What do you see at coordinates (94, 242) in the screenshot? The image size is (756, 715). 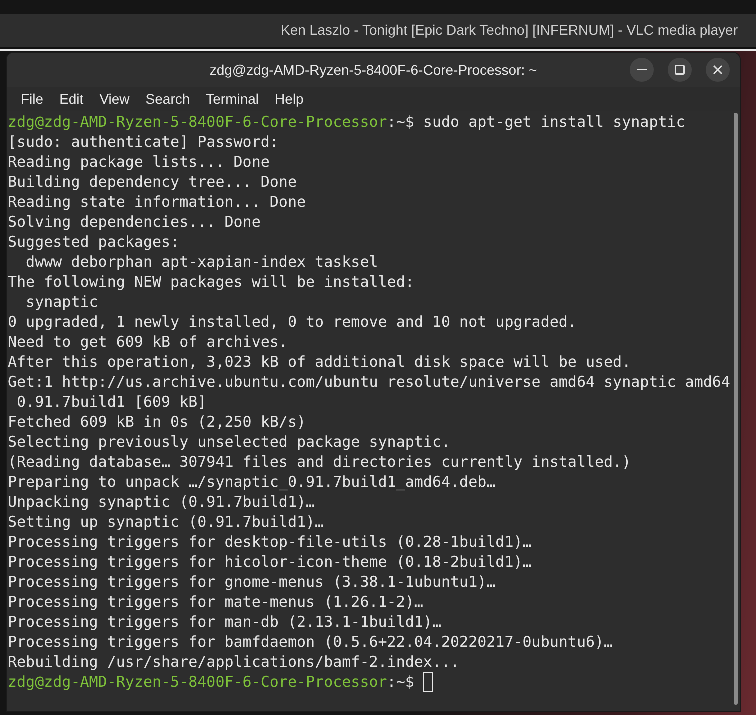 I see `output-line: Suggested packages:` at bounding box center [94, 242].